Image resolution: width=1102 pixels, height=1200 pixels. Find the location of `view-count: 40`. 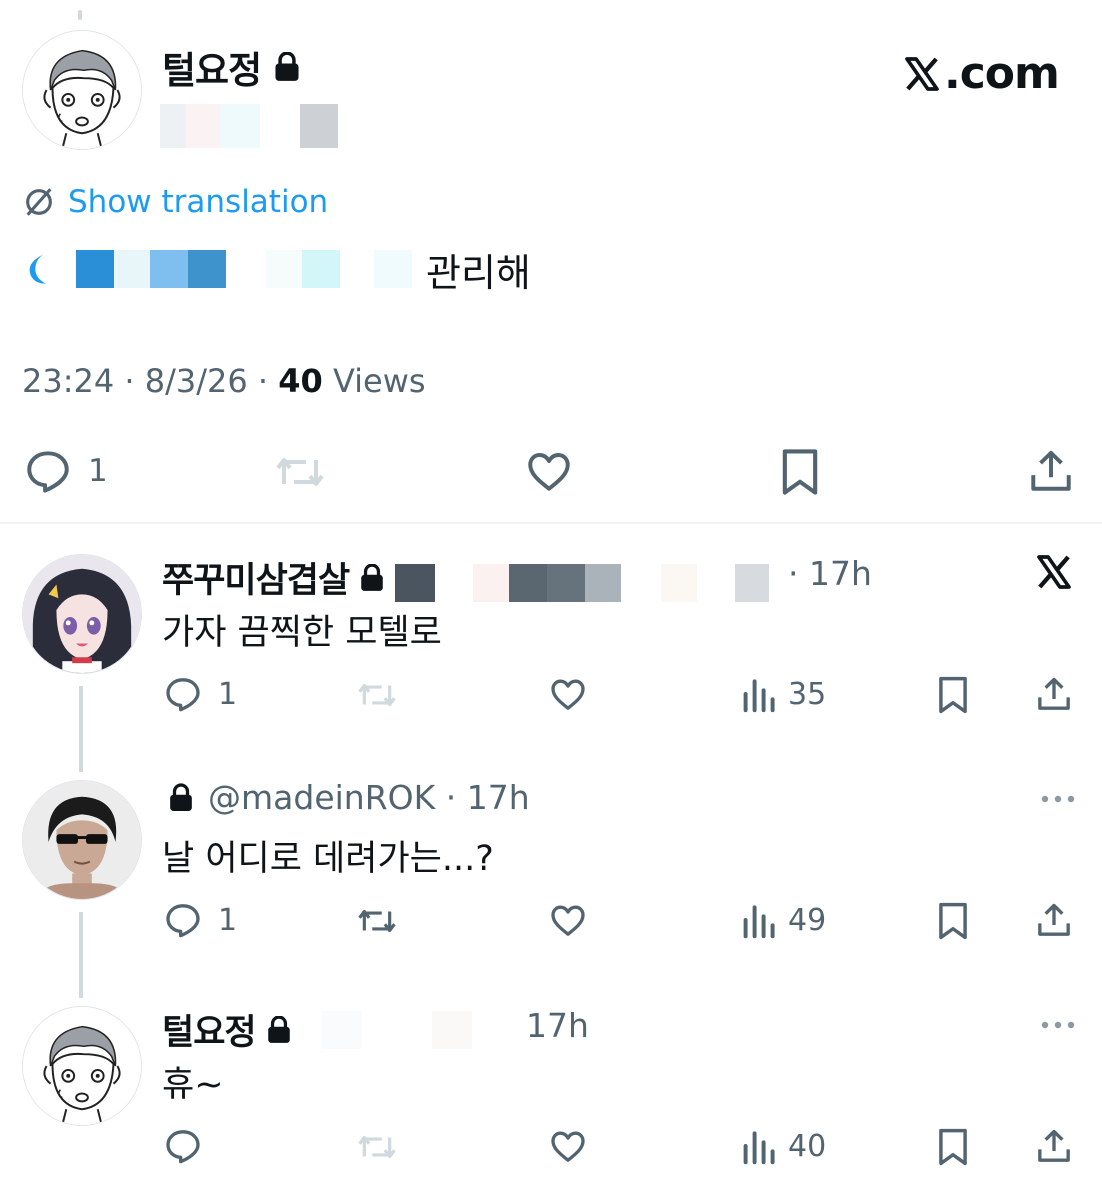

view-count: 40 is located at coordinates (807, 1146).